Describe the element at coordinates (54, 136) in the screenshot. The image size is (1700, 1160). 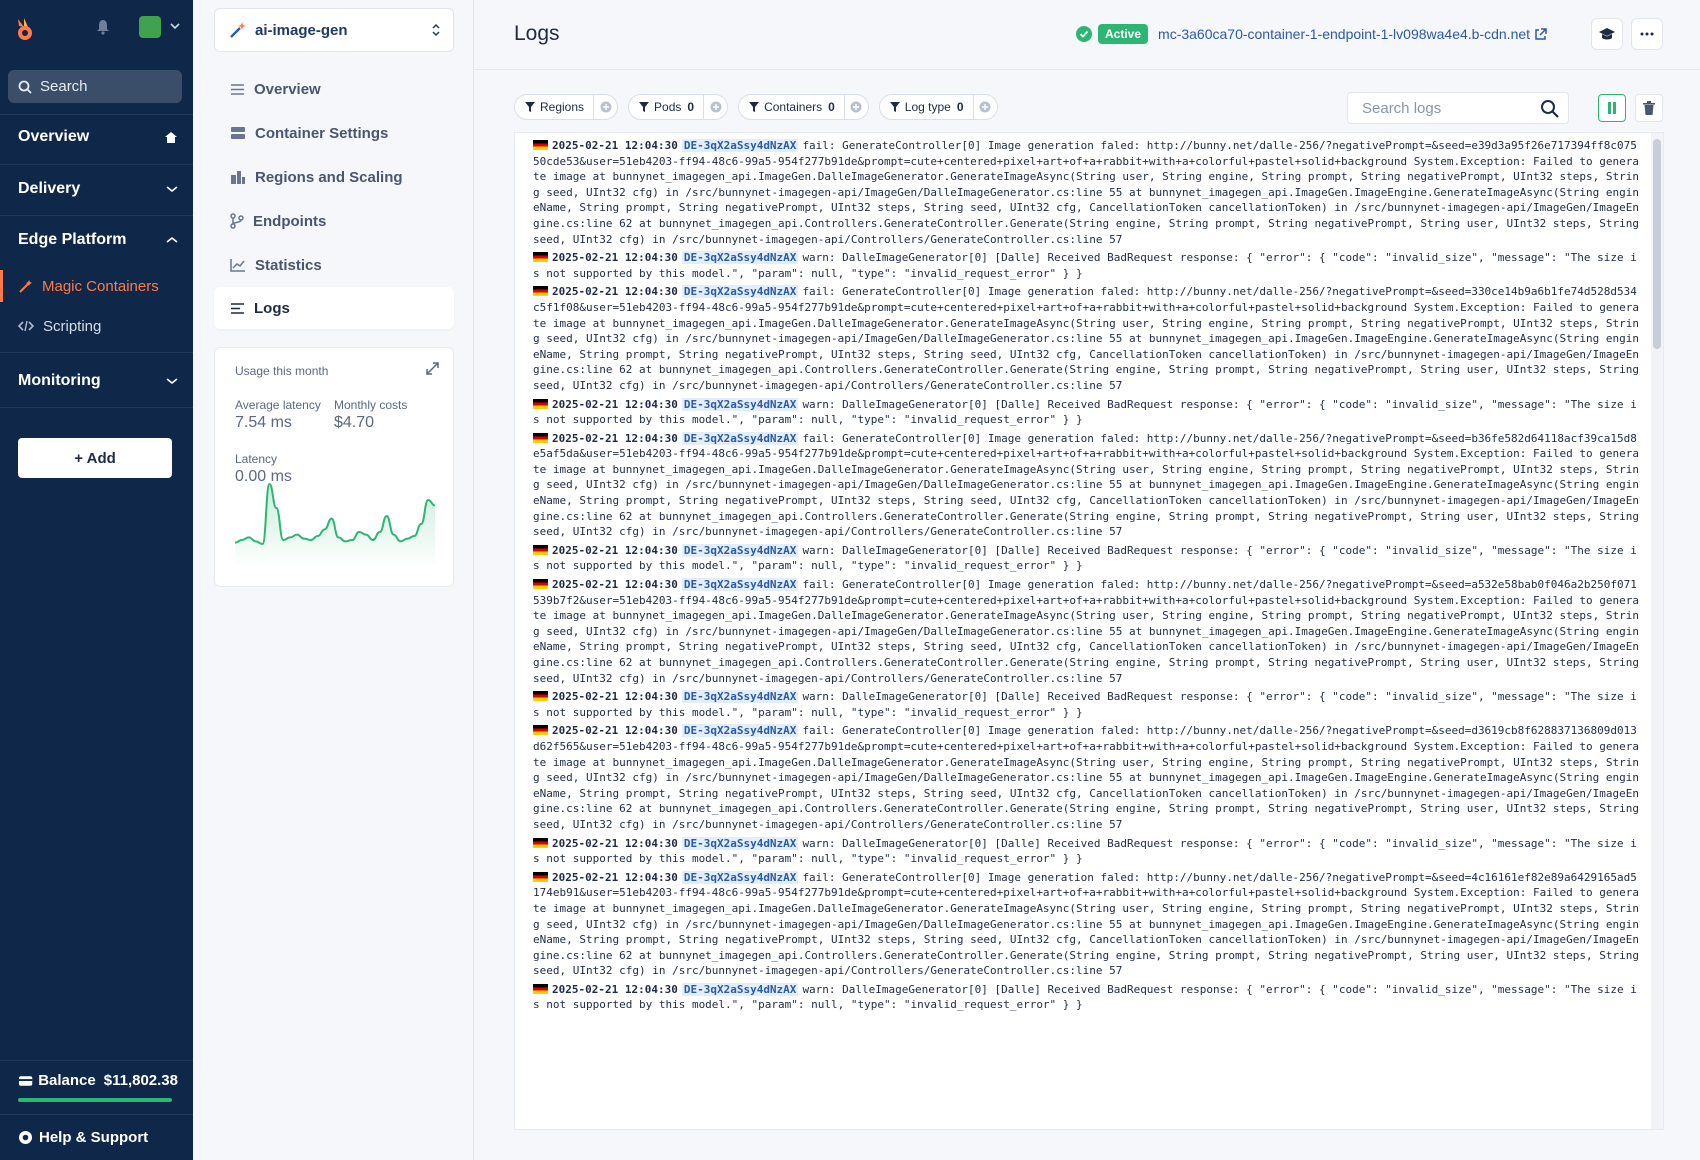
I see `nav-section-label: Overview` at that location.